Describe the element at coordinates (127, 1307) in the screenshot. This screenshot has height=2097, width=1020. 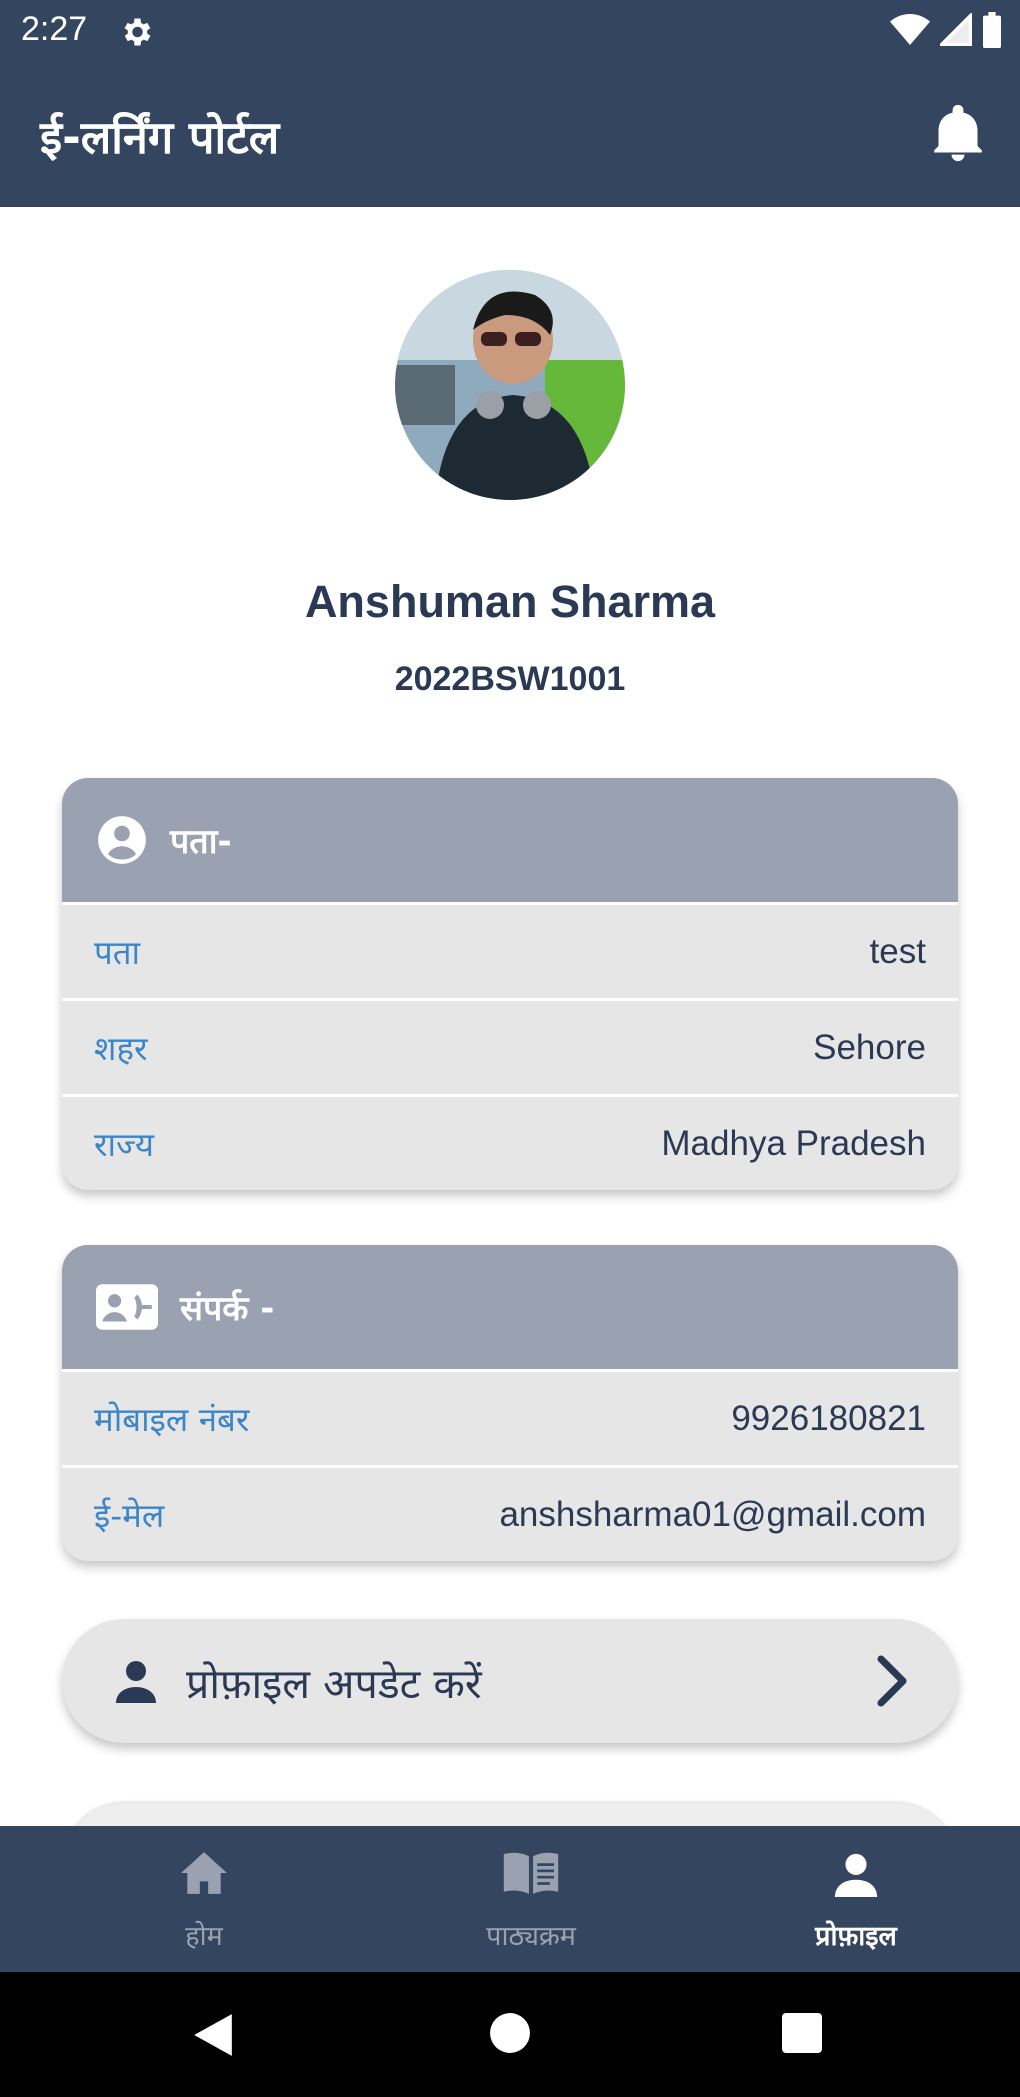
I see `contact-phone-icon` at that location.